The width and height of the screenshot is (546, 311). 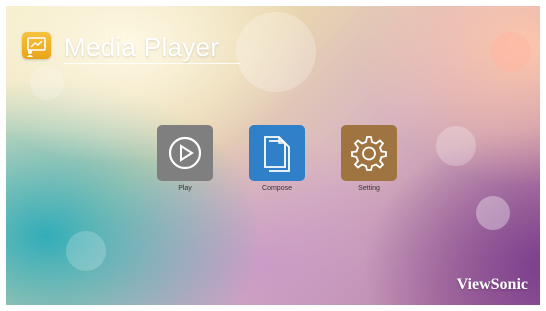 I want to click on play-label: Play, so click(x=185, y=188).